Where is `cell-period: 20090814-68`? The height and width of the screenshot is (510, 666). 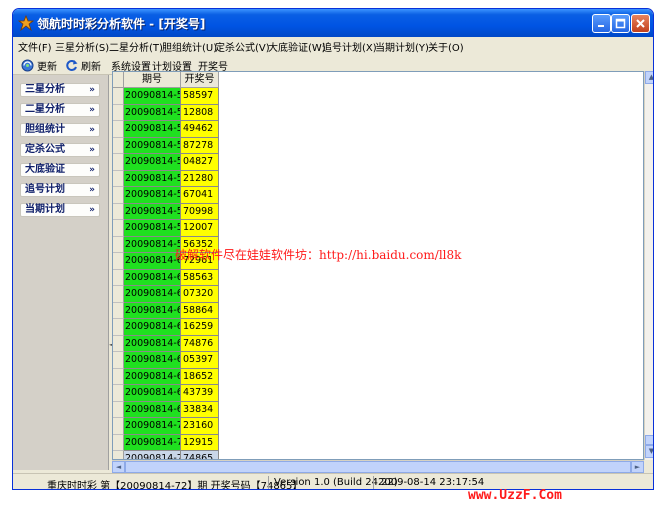 cell-period: 20090814-68 is located at coordinates (152, 393).